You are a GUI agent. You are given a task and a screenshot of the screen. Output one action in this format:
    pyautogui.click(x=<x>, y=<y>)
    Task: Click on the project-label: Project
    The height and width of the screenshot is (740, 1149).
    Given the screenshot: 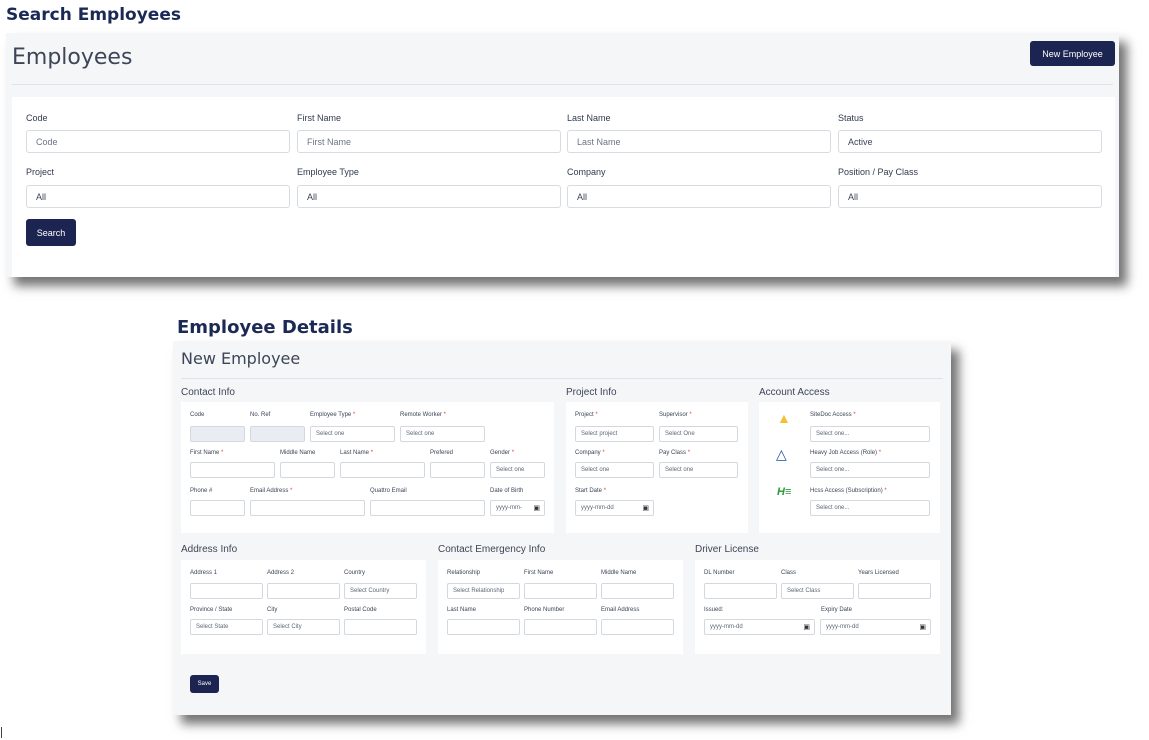 What is the action you would take?
    pyautogui.click(x=40, y=172)
    